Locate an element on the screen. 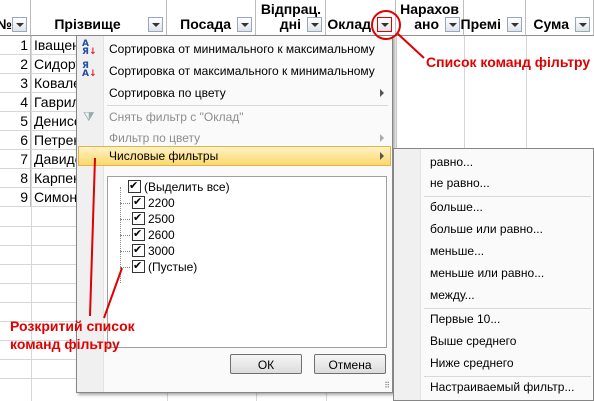 Image resolution: width=594 pixels, height=401 pixels. annotation-expanded-line2: команд фільтру is located at coordinates (65, 344).